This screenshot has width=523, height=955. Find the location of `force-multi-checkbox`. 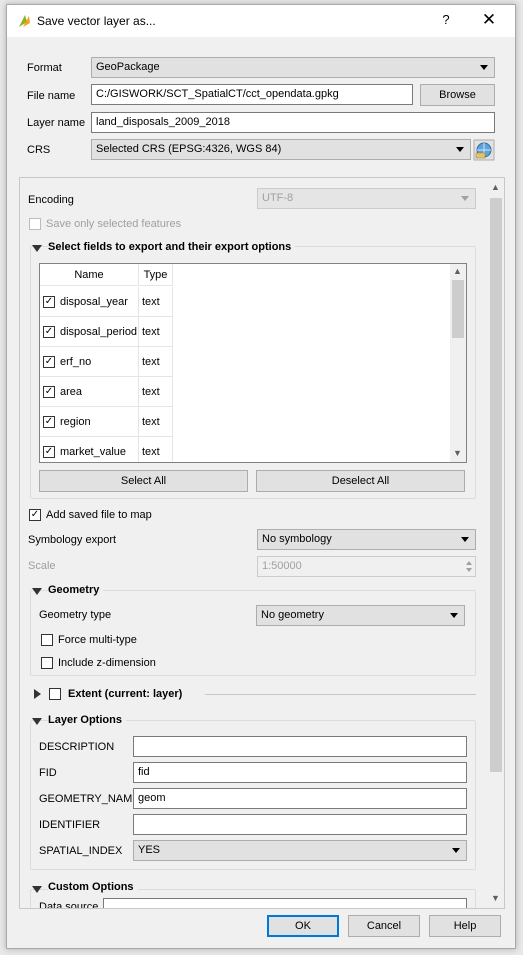

force-multi-checkbox is located at coordinates (47, 640).